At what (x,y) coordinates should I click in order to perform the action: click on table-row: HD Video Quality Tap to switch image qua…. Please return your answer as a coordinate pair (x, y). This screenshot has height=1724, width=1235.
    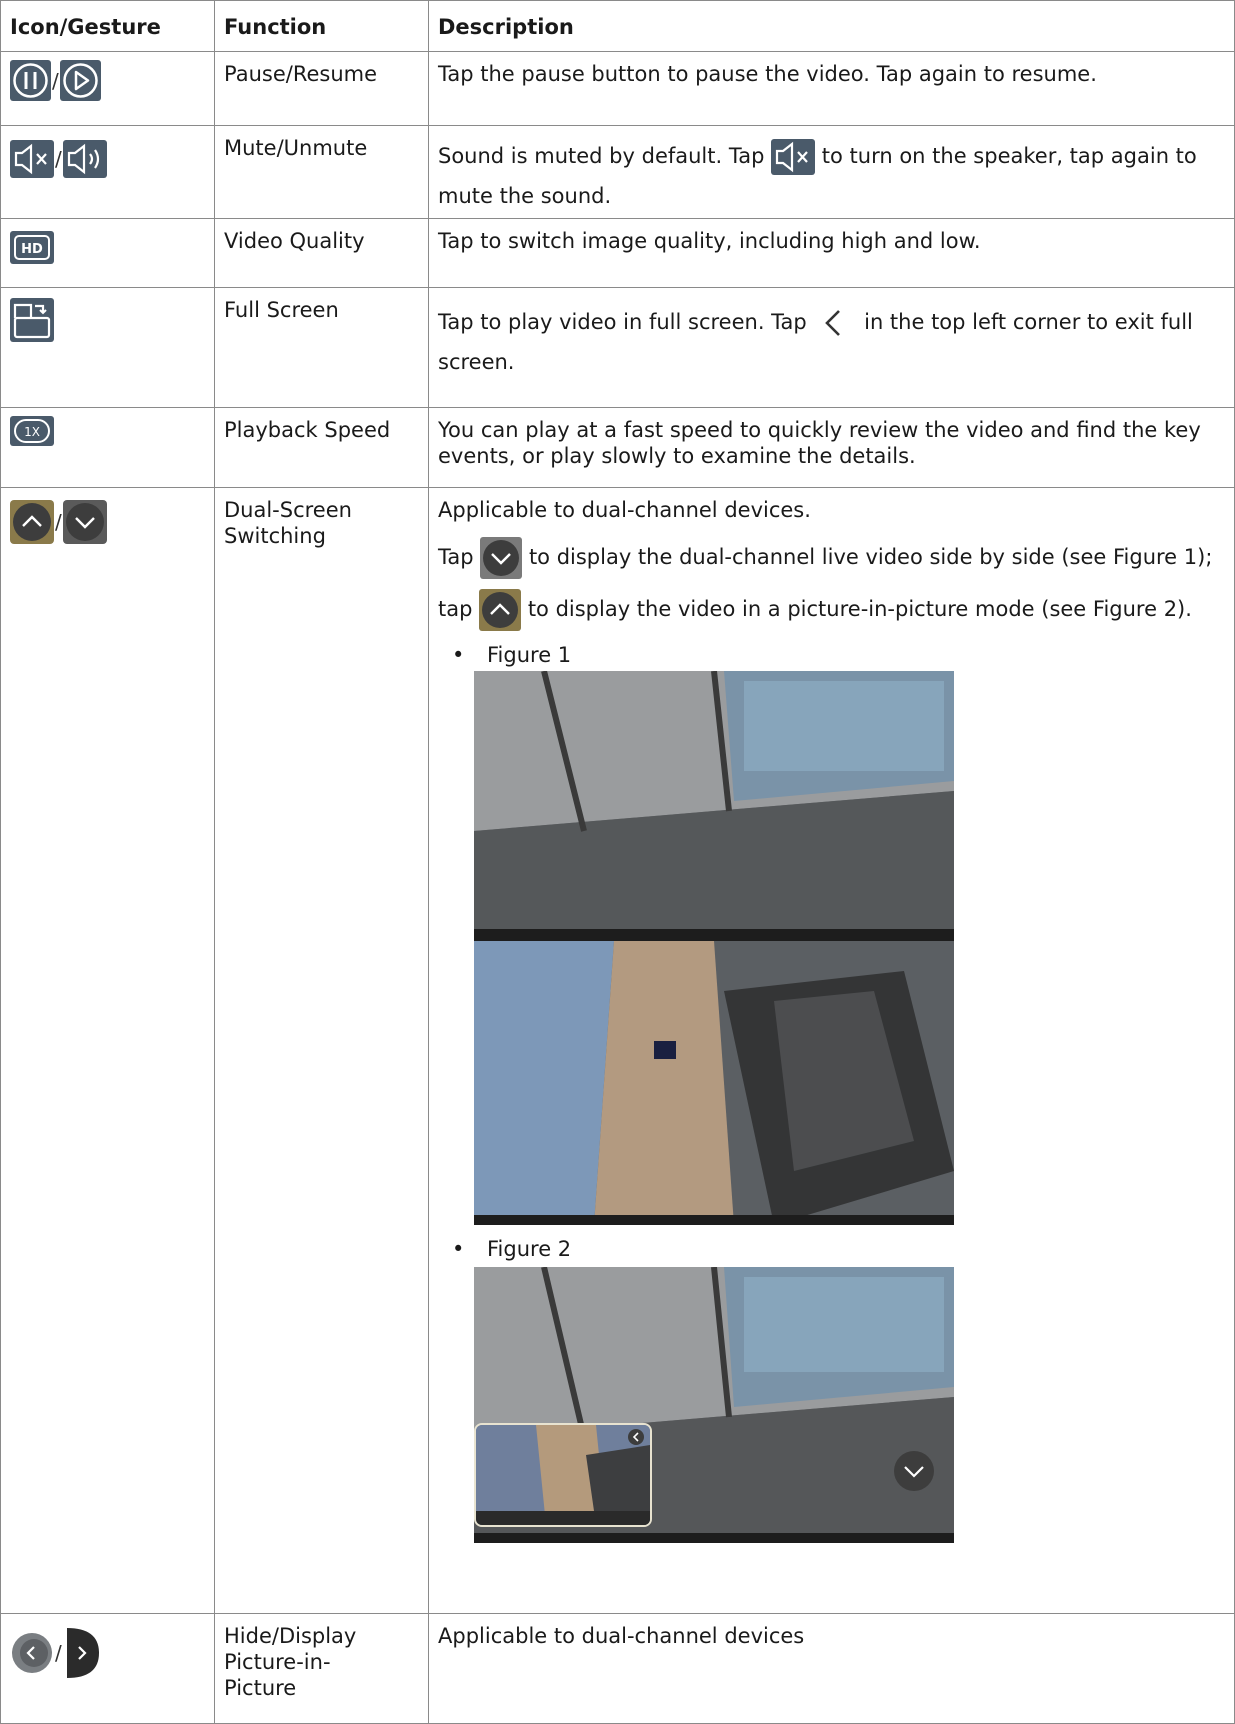
    Looking at the image, I should click on (617, 253).